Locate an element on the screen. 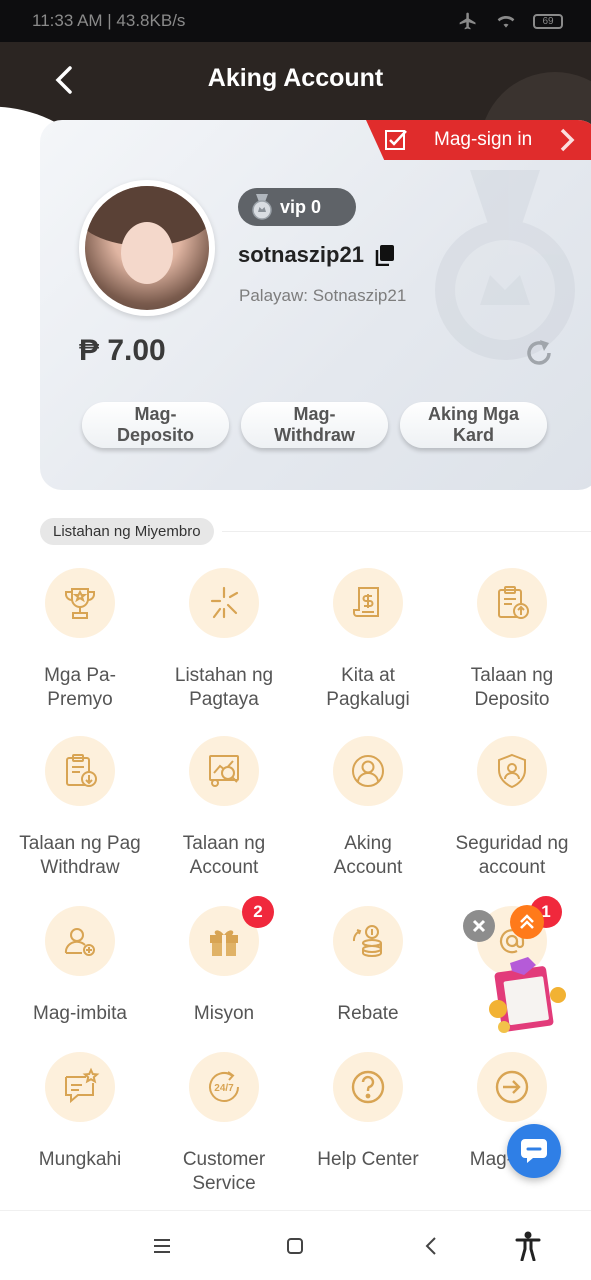  menu-item-withdraw-record: Talaan ng Pag Withdraw is located at coordinates (80, 808).